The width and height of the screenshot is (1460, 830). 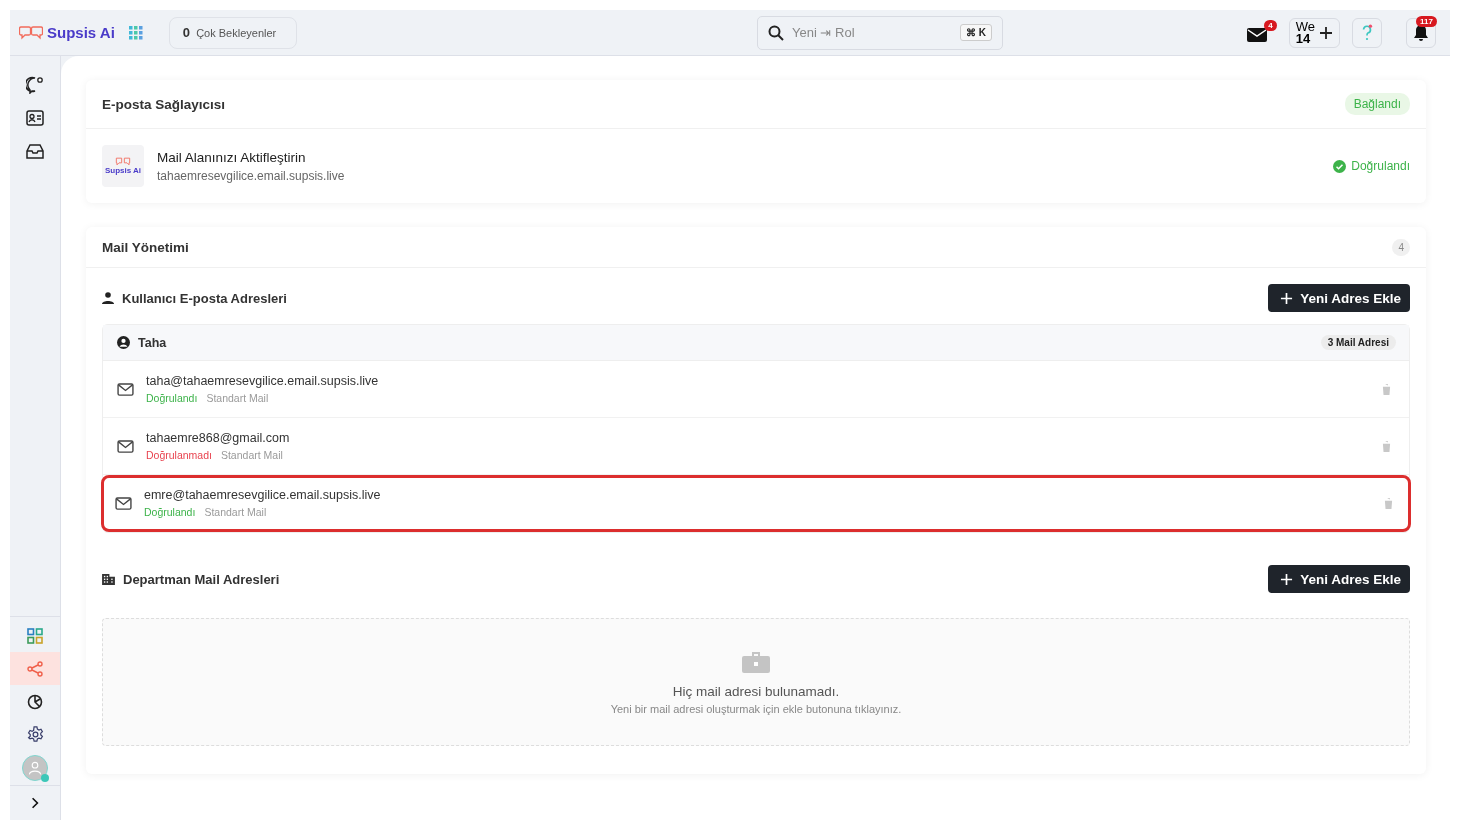 What do you see at coordinates (232, 157) in the screenshot?
I see `domain-title: Mail Alanınızı Aktifleştirin` at bounding box center [232, 157].